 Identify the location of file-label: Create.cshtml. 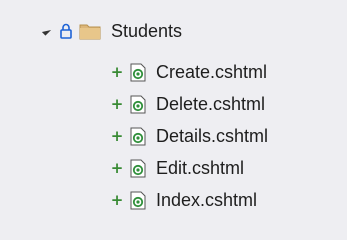
(212, 72).